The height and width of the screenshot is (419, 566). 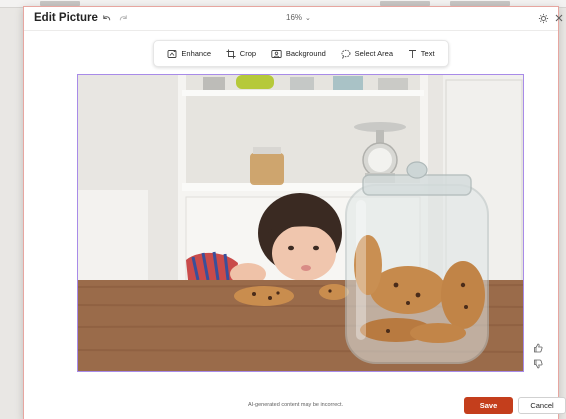 I want to click on settings-icon, so click(x=543, y=18).